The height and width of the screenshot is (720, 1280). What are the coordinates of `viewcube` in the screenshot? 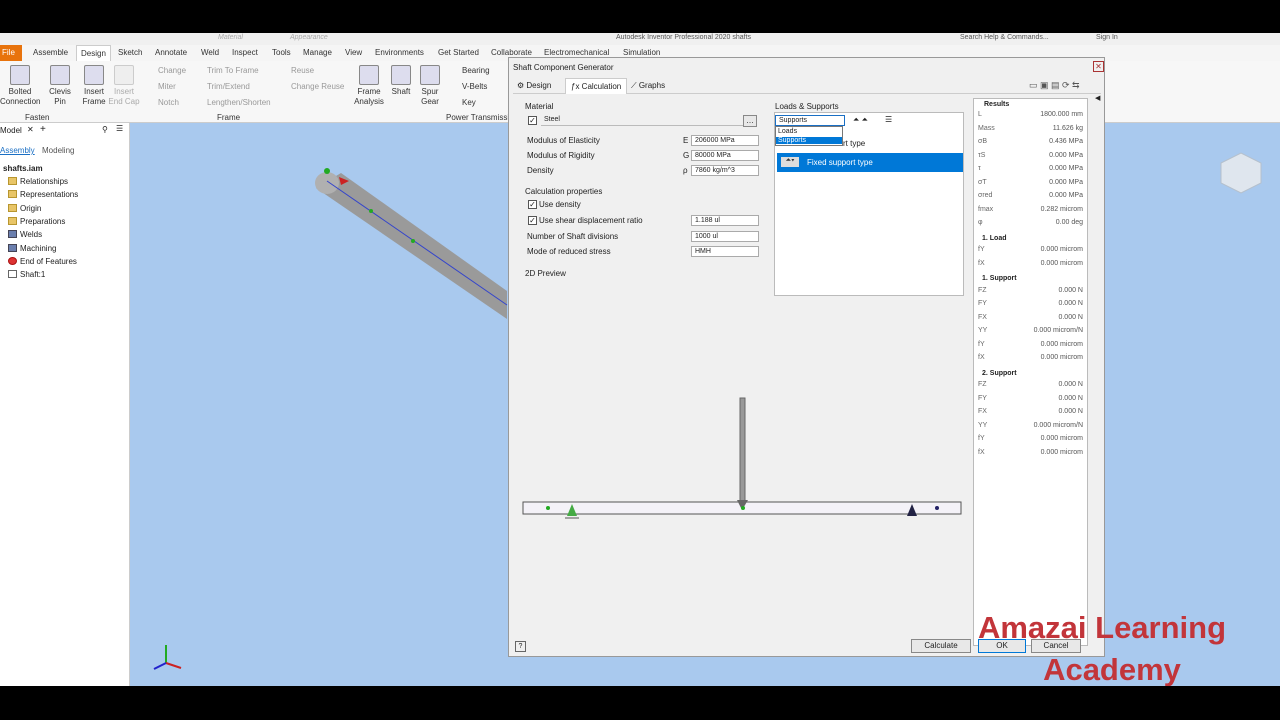 It's located at (1241, 173).